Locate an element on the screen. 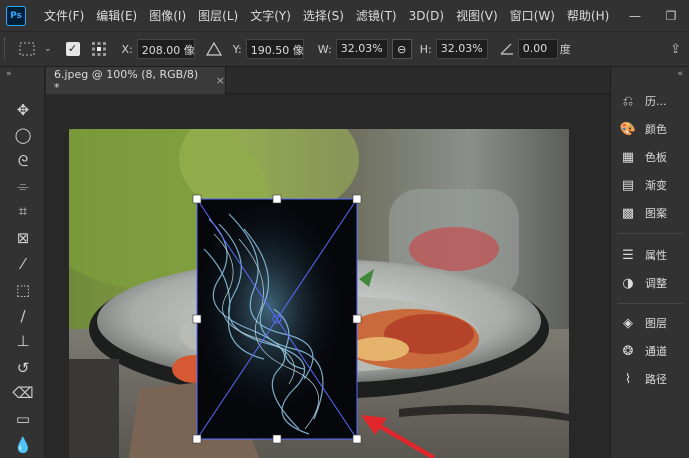  panel-layers-label: 图层 is located at coordinates (656, 323).